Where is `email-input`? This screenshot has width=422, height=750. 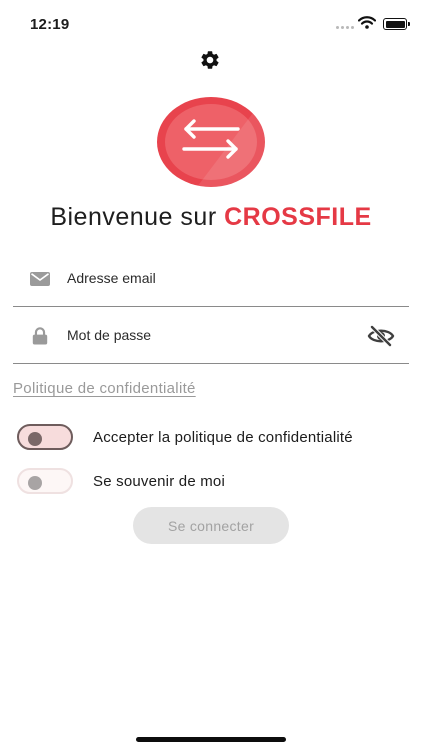 email-input is located at coordinates (212, 278).